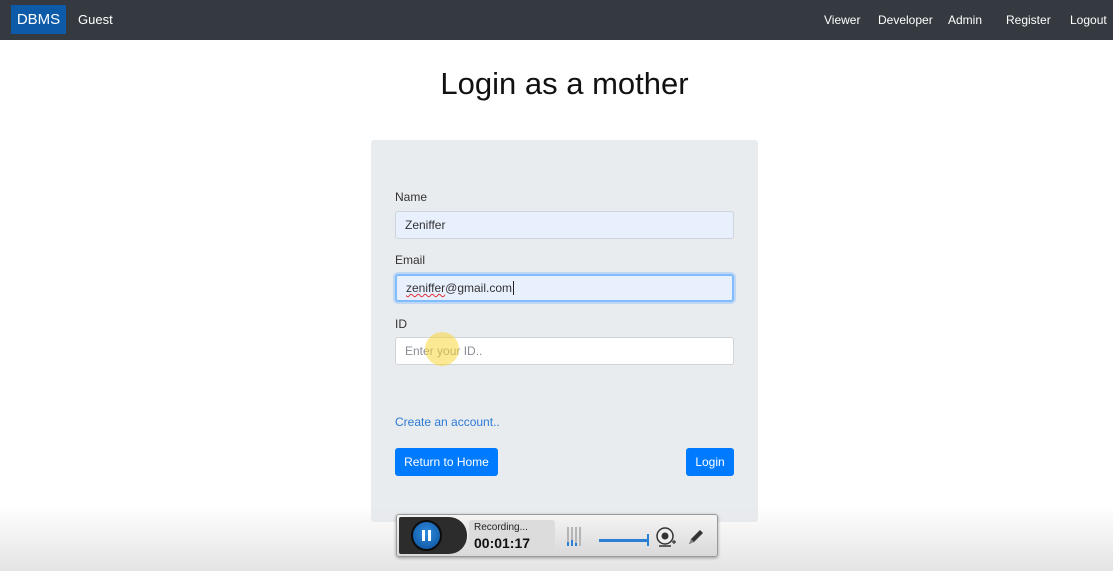 This screenshot has height=571, width=1113. Describe the element at coordinates (479, 288) in the screenshot. I see `email-value-rest: @gmail.com` at that location.